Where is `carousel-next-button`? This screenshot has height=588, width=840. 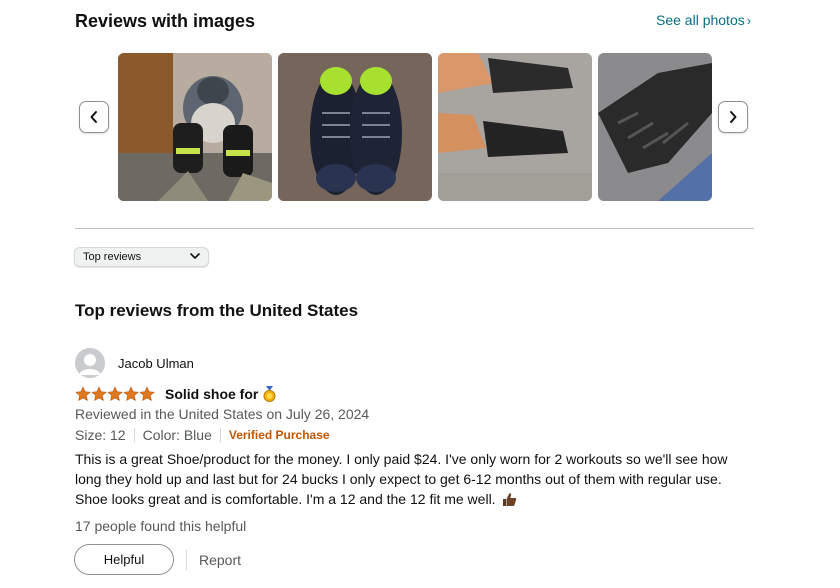 carousel-next-button is located at coordinates (733, 117).